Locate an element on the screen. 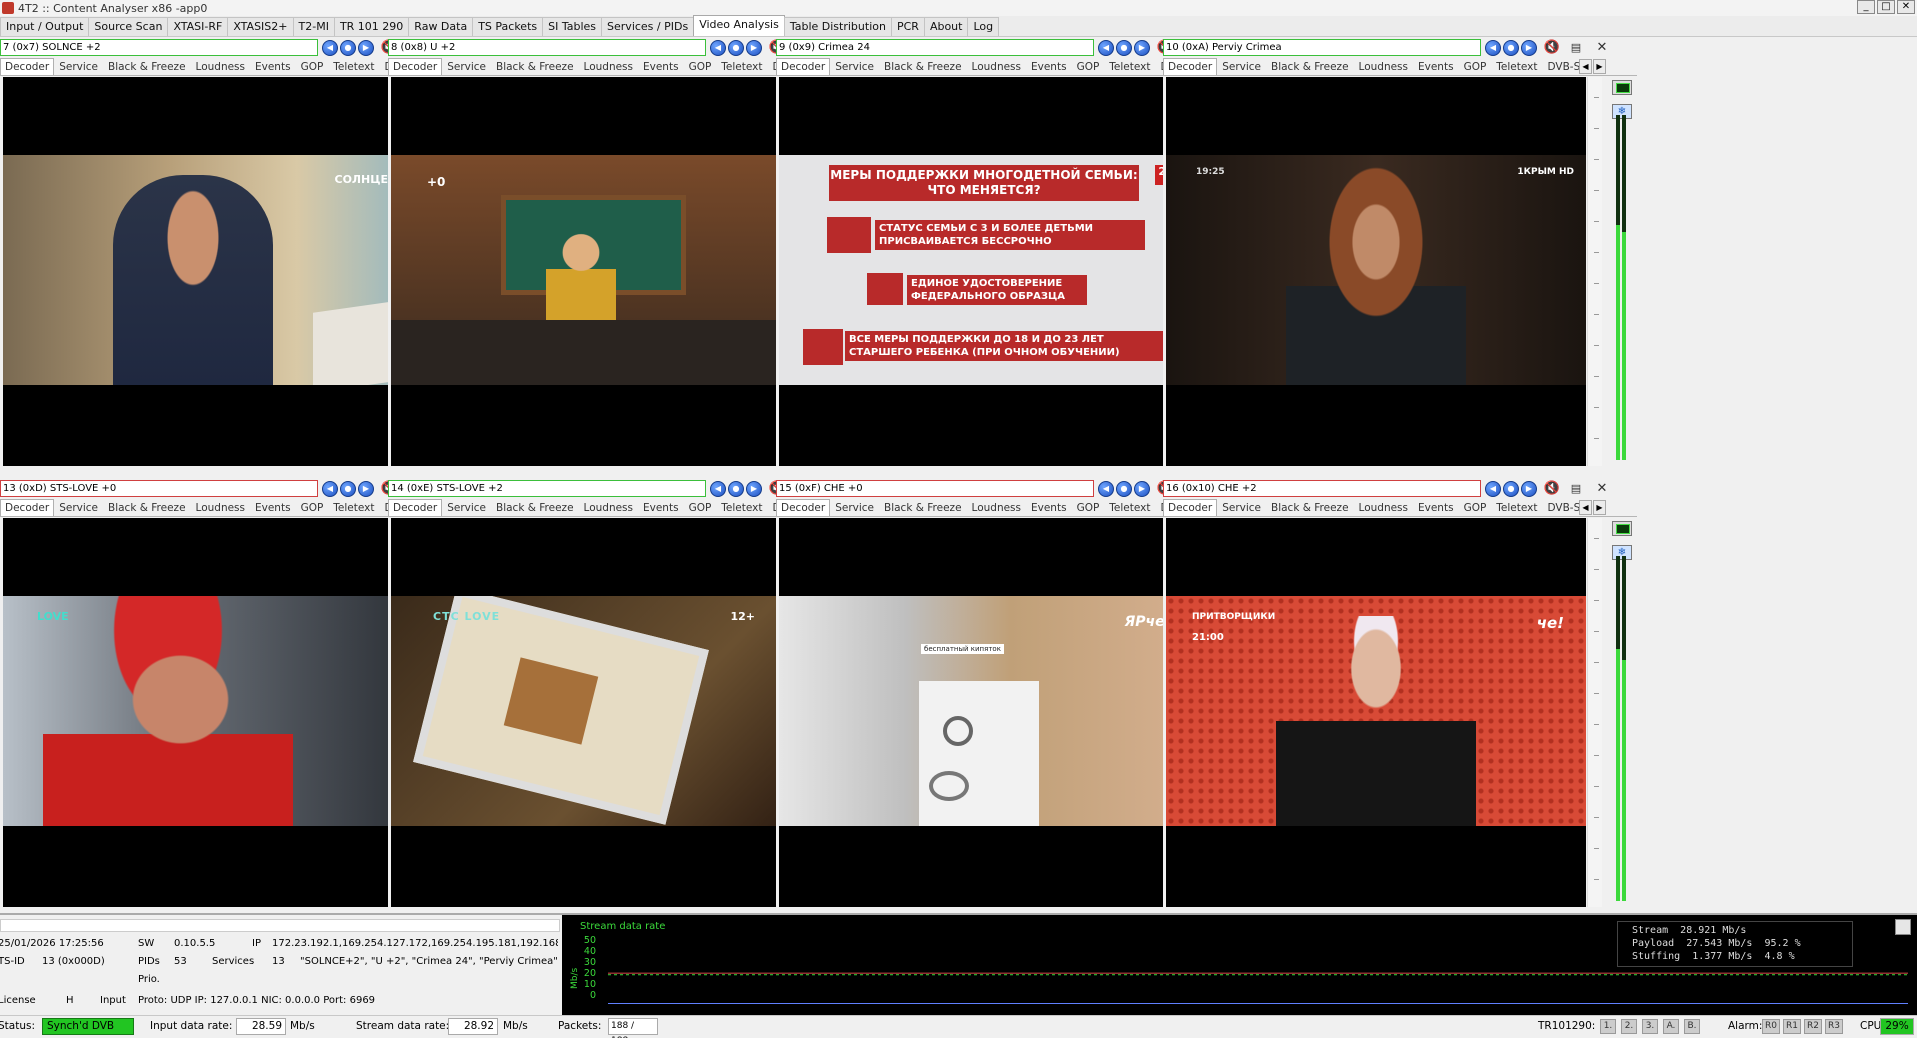  tab-table-distribution: Table Distribution is located at coordinates (837, 26).